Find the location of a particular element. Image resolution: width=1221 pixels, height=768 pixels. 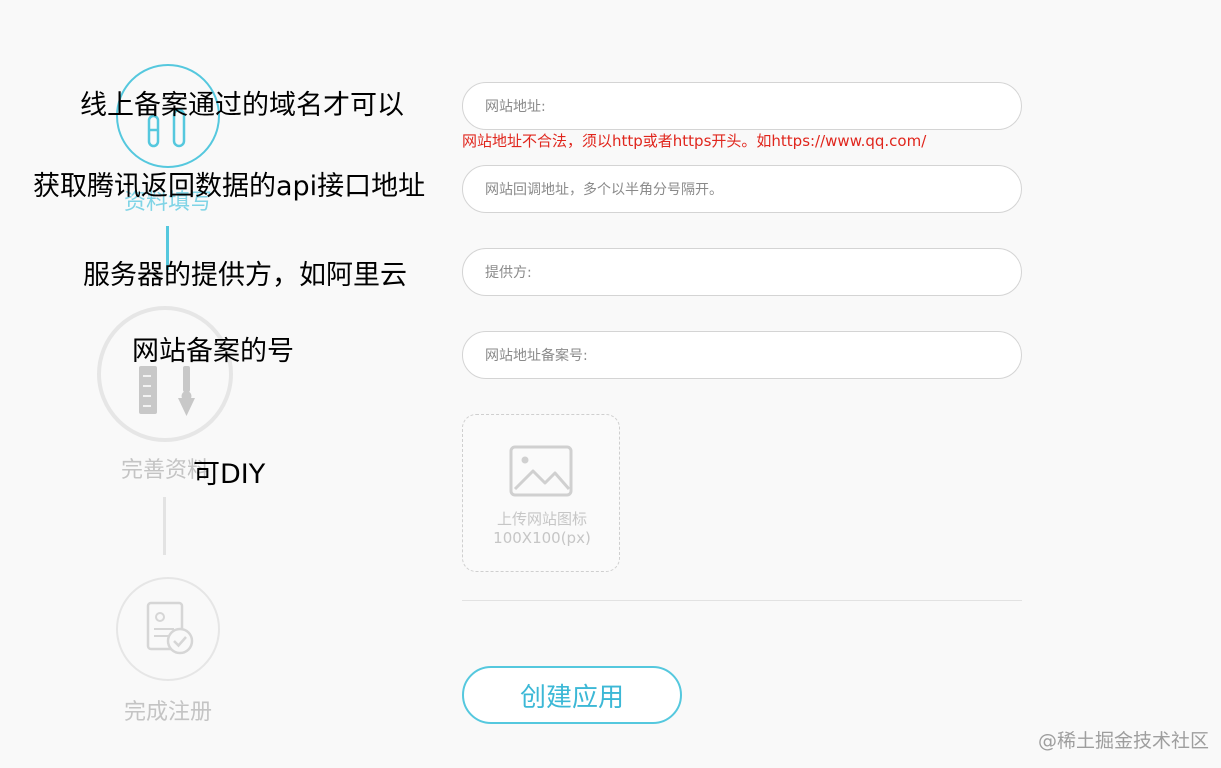

document-check-icon is located at coordinates (170, 628).